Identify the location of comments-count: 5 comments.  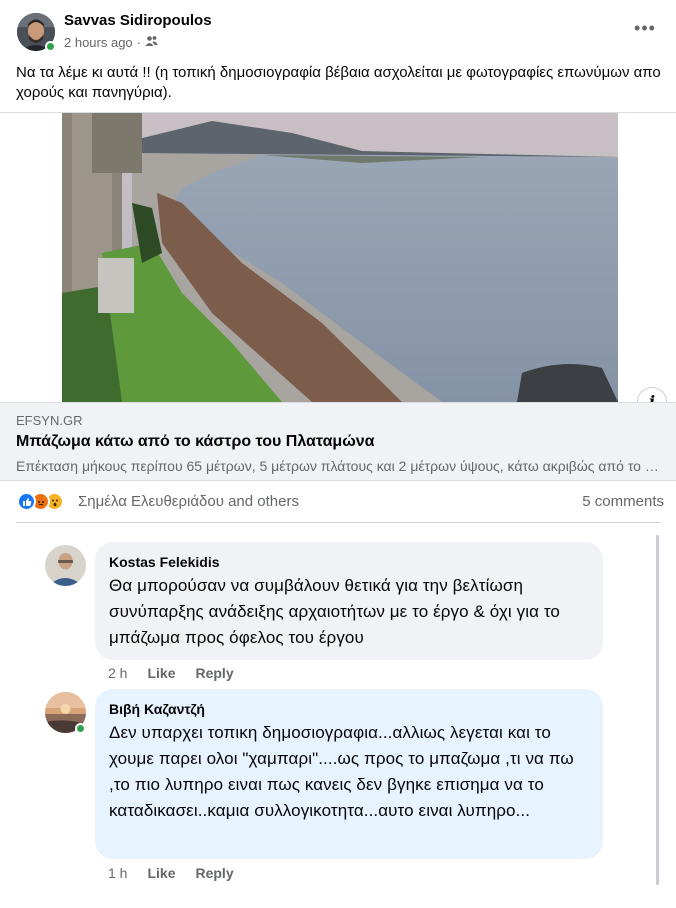
(623, 501).